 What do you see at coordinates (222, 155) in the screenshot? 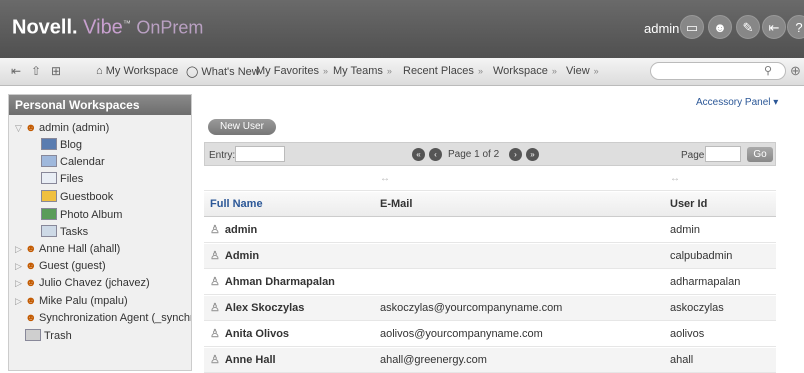
I see `entry-label: Entry:` at bounding box center [222, 155].